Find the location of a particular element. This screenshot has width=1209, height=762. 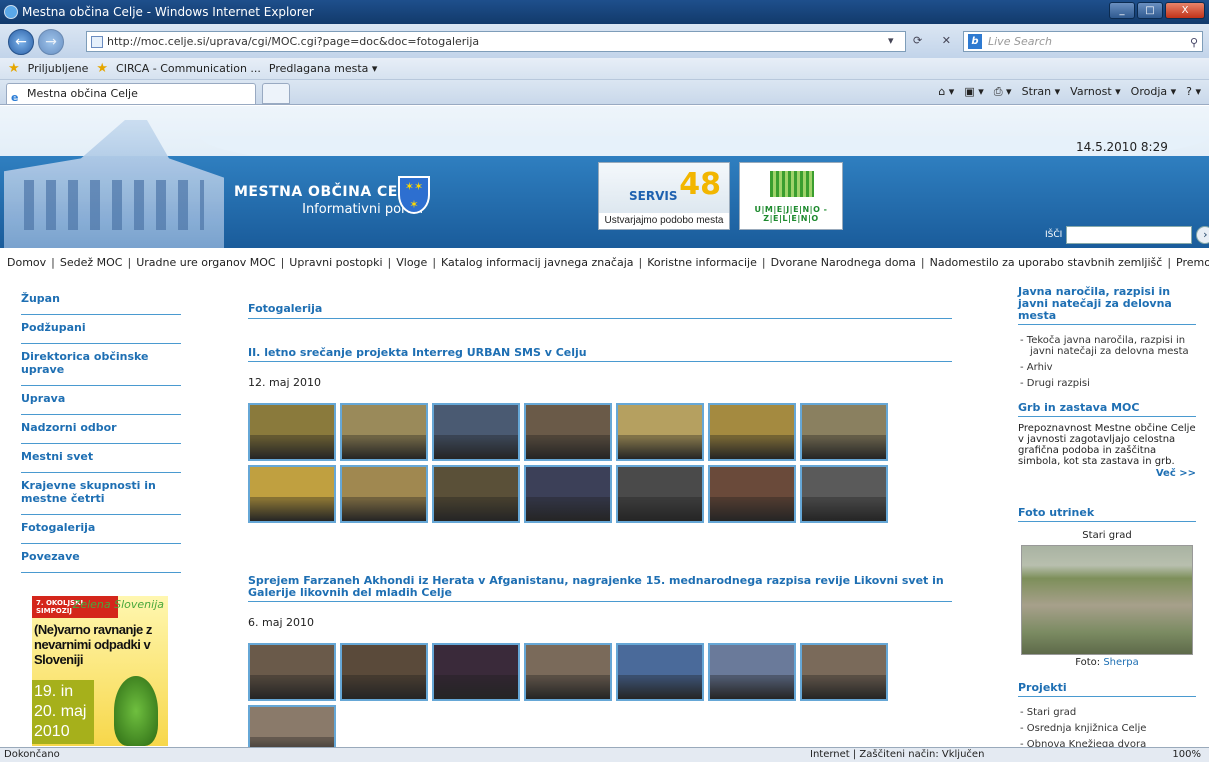

more-link: Več >> is located at coordinates (1107, 473).